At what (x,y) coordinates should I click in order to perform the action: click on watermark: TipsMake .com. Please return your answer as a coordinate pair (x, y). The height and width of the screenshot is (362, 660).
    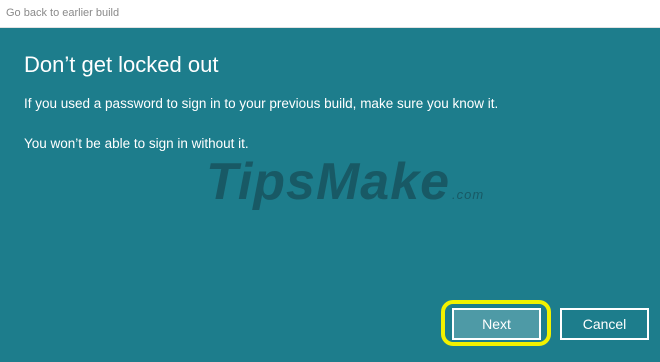
    Looking at the image, I should click on (345, 182).